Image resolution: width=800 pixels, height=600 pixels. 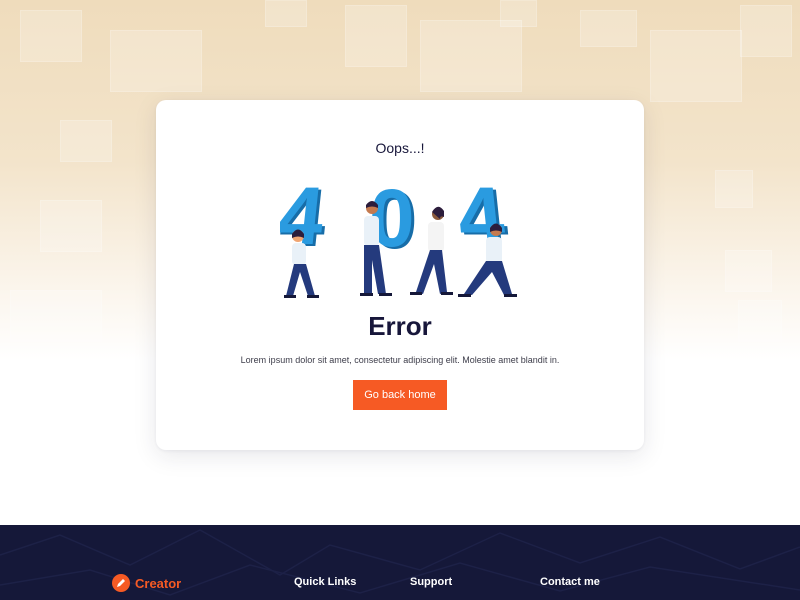 What do you see at coordinates (482, 217) in the screenshot?
I see `digit-four-right: 4 4` at bounding box center [482, 217].